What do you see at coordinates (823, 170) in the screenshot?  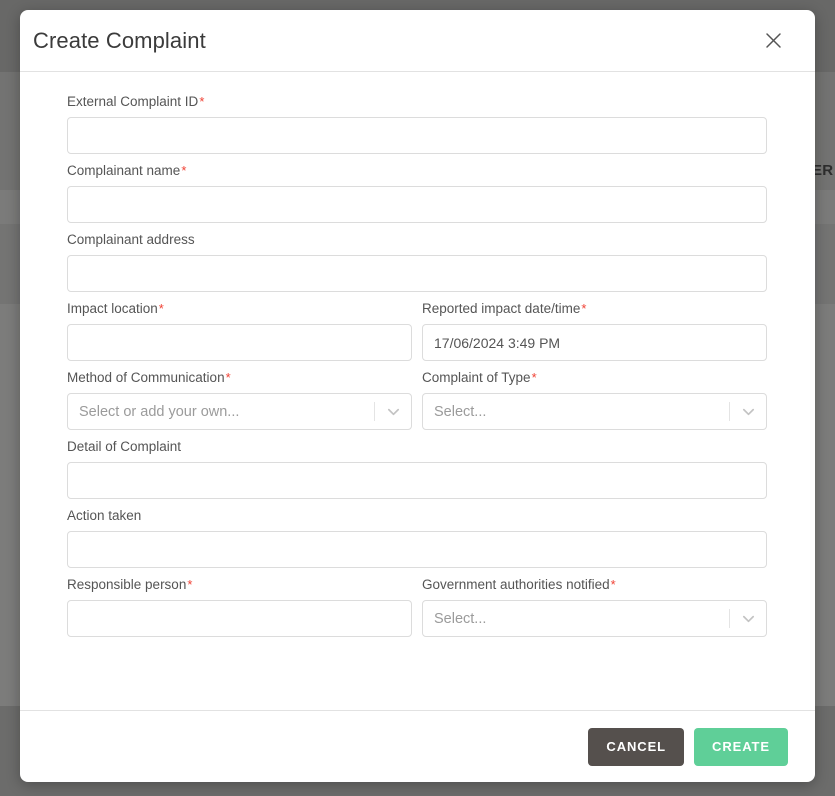 I see `backdrop-partial-text: ER` at bounding box center [823, 170].